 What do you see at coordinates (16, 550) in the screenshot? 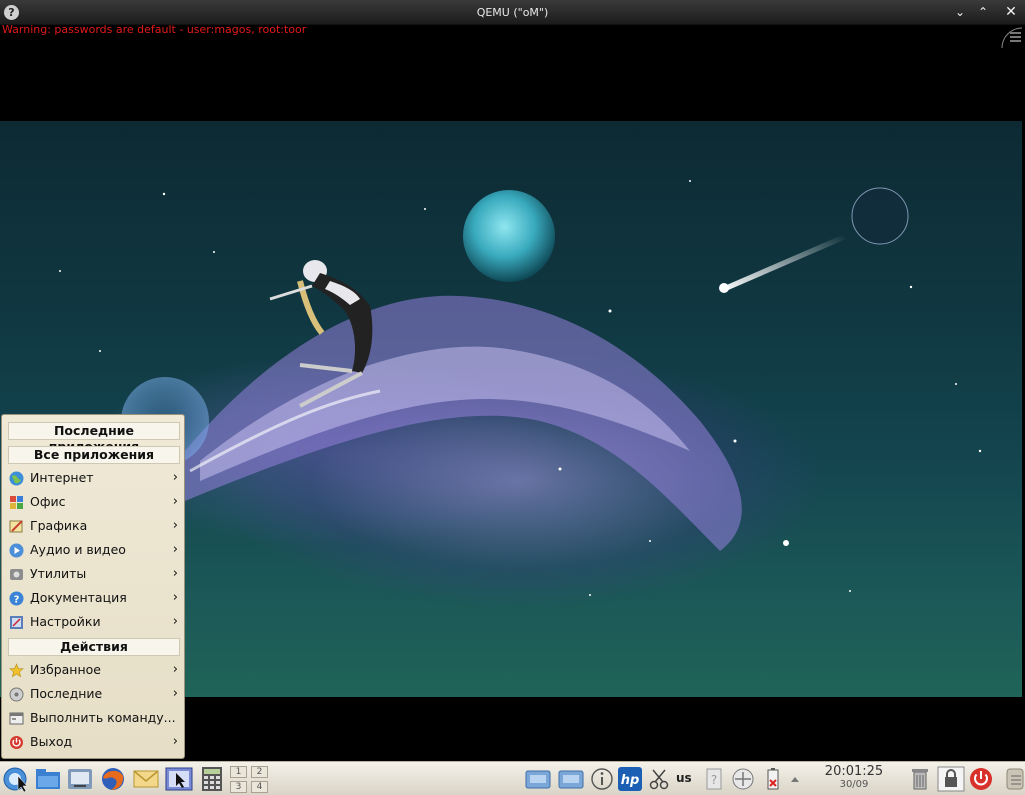
I see `multimedia-icon` at bounding box center [16, 550].